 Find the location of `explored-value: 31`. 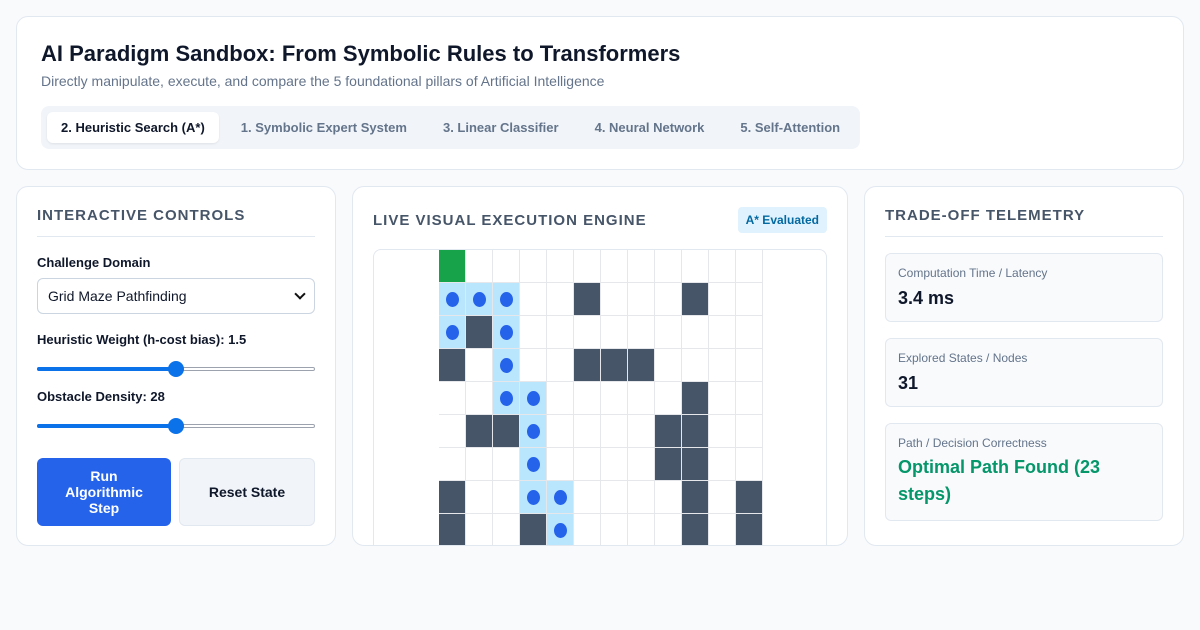

explored-value: 31 is located at coordinates (908, 383).